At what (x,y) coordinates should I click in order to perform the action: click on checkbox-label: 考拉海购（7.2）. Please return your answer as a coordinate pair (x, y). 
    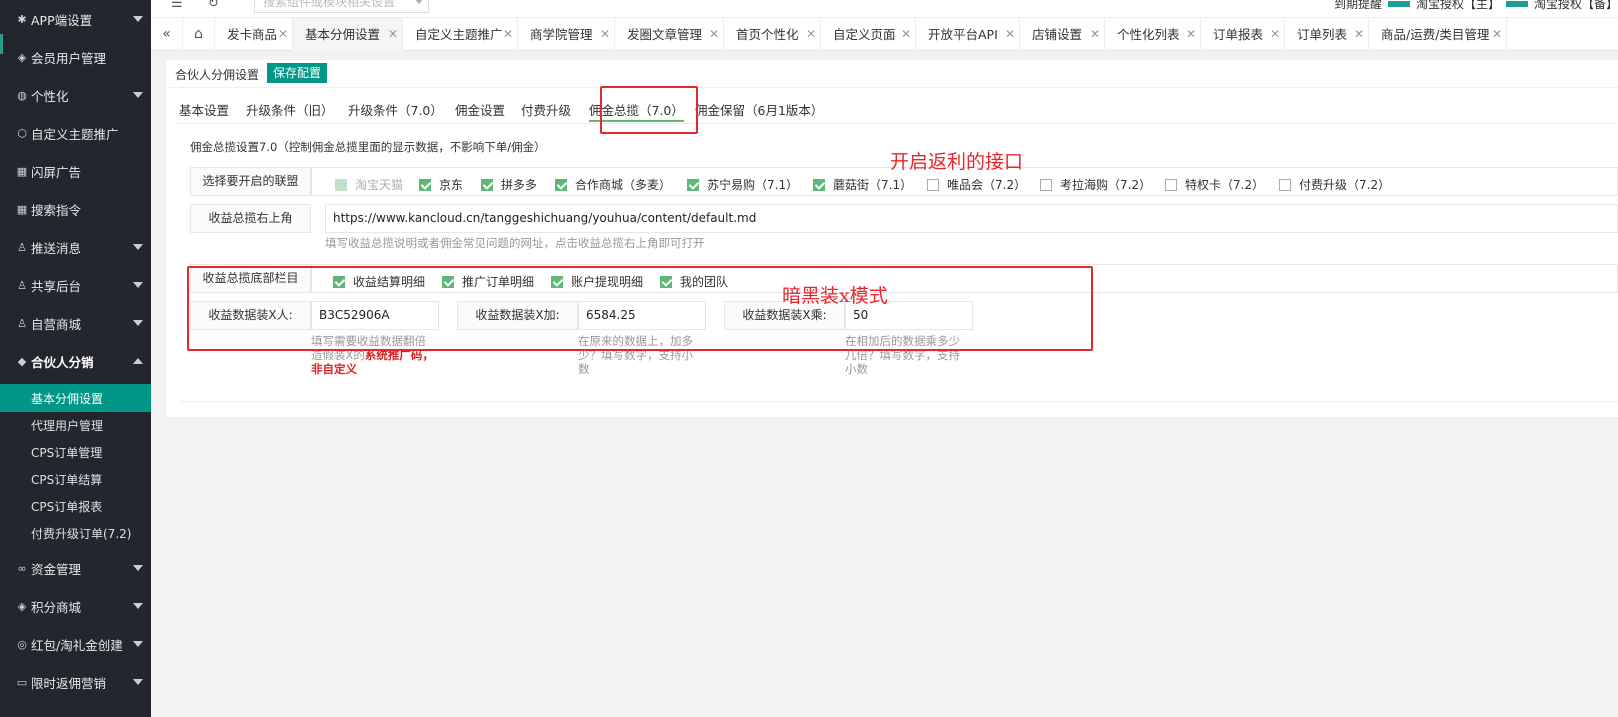
    Looking at the image, I should click on (1106, 185).